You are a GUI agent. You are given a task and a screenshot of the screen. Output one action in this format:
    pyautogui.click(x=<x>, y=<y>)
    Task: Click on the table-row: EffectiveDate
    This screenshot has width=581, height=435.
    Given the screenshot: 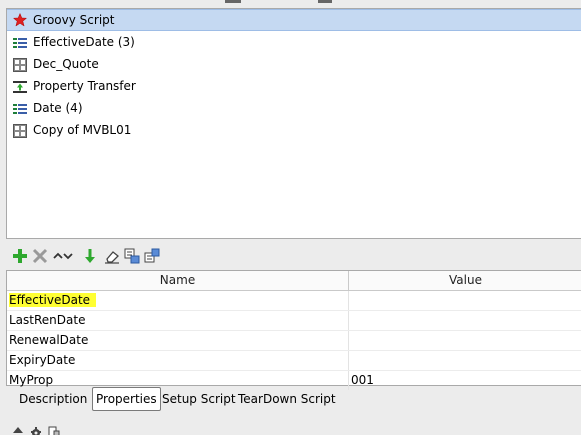 What is the action you would take?
    pyautogui.click(x=294, y=301)
    